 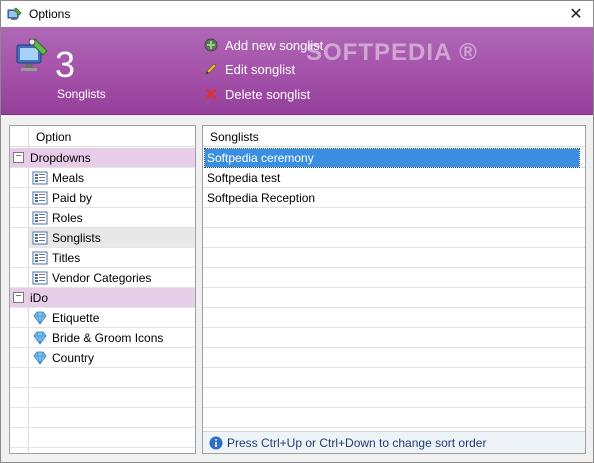 I want to click on songlist-name: Softpedia Reception, so click(x=261, y=198).